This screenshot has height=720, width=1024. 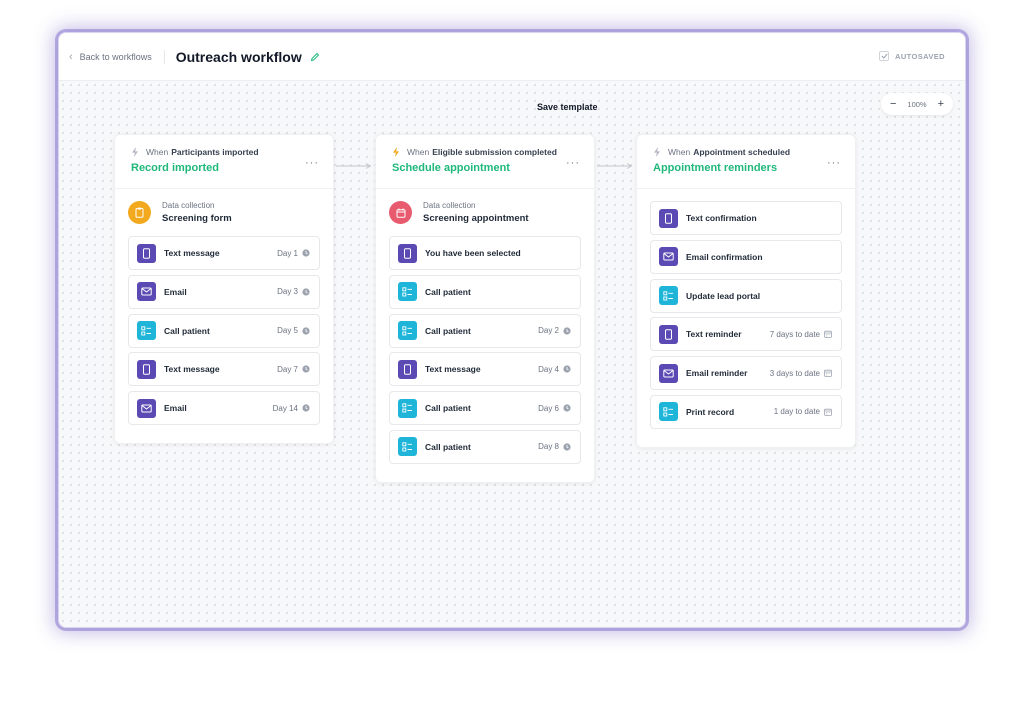 I want to click on step-timing: Day 2, so click(x=554, y=330).